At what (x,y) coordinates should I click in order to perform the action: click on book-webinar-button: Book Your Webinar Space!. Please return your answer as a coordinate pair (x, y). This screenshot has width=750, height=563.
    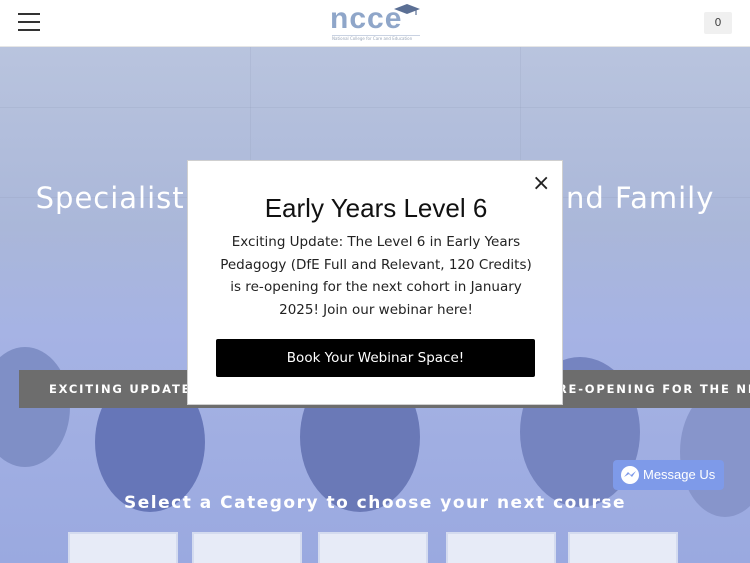
    Looking at the image, I should click on (375, 358).